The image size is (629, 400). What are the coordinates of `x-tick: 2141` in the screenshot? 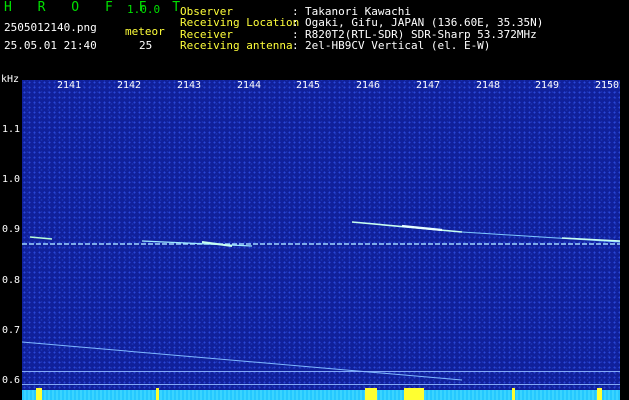 It's located at (69, 85).